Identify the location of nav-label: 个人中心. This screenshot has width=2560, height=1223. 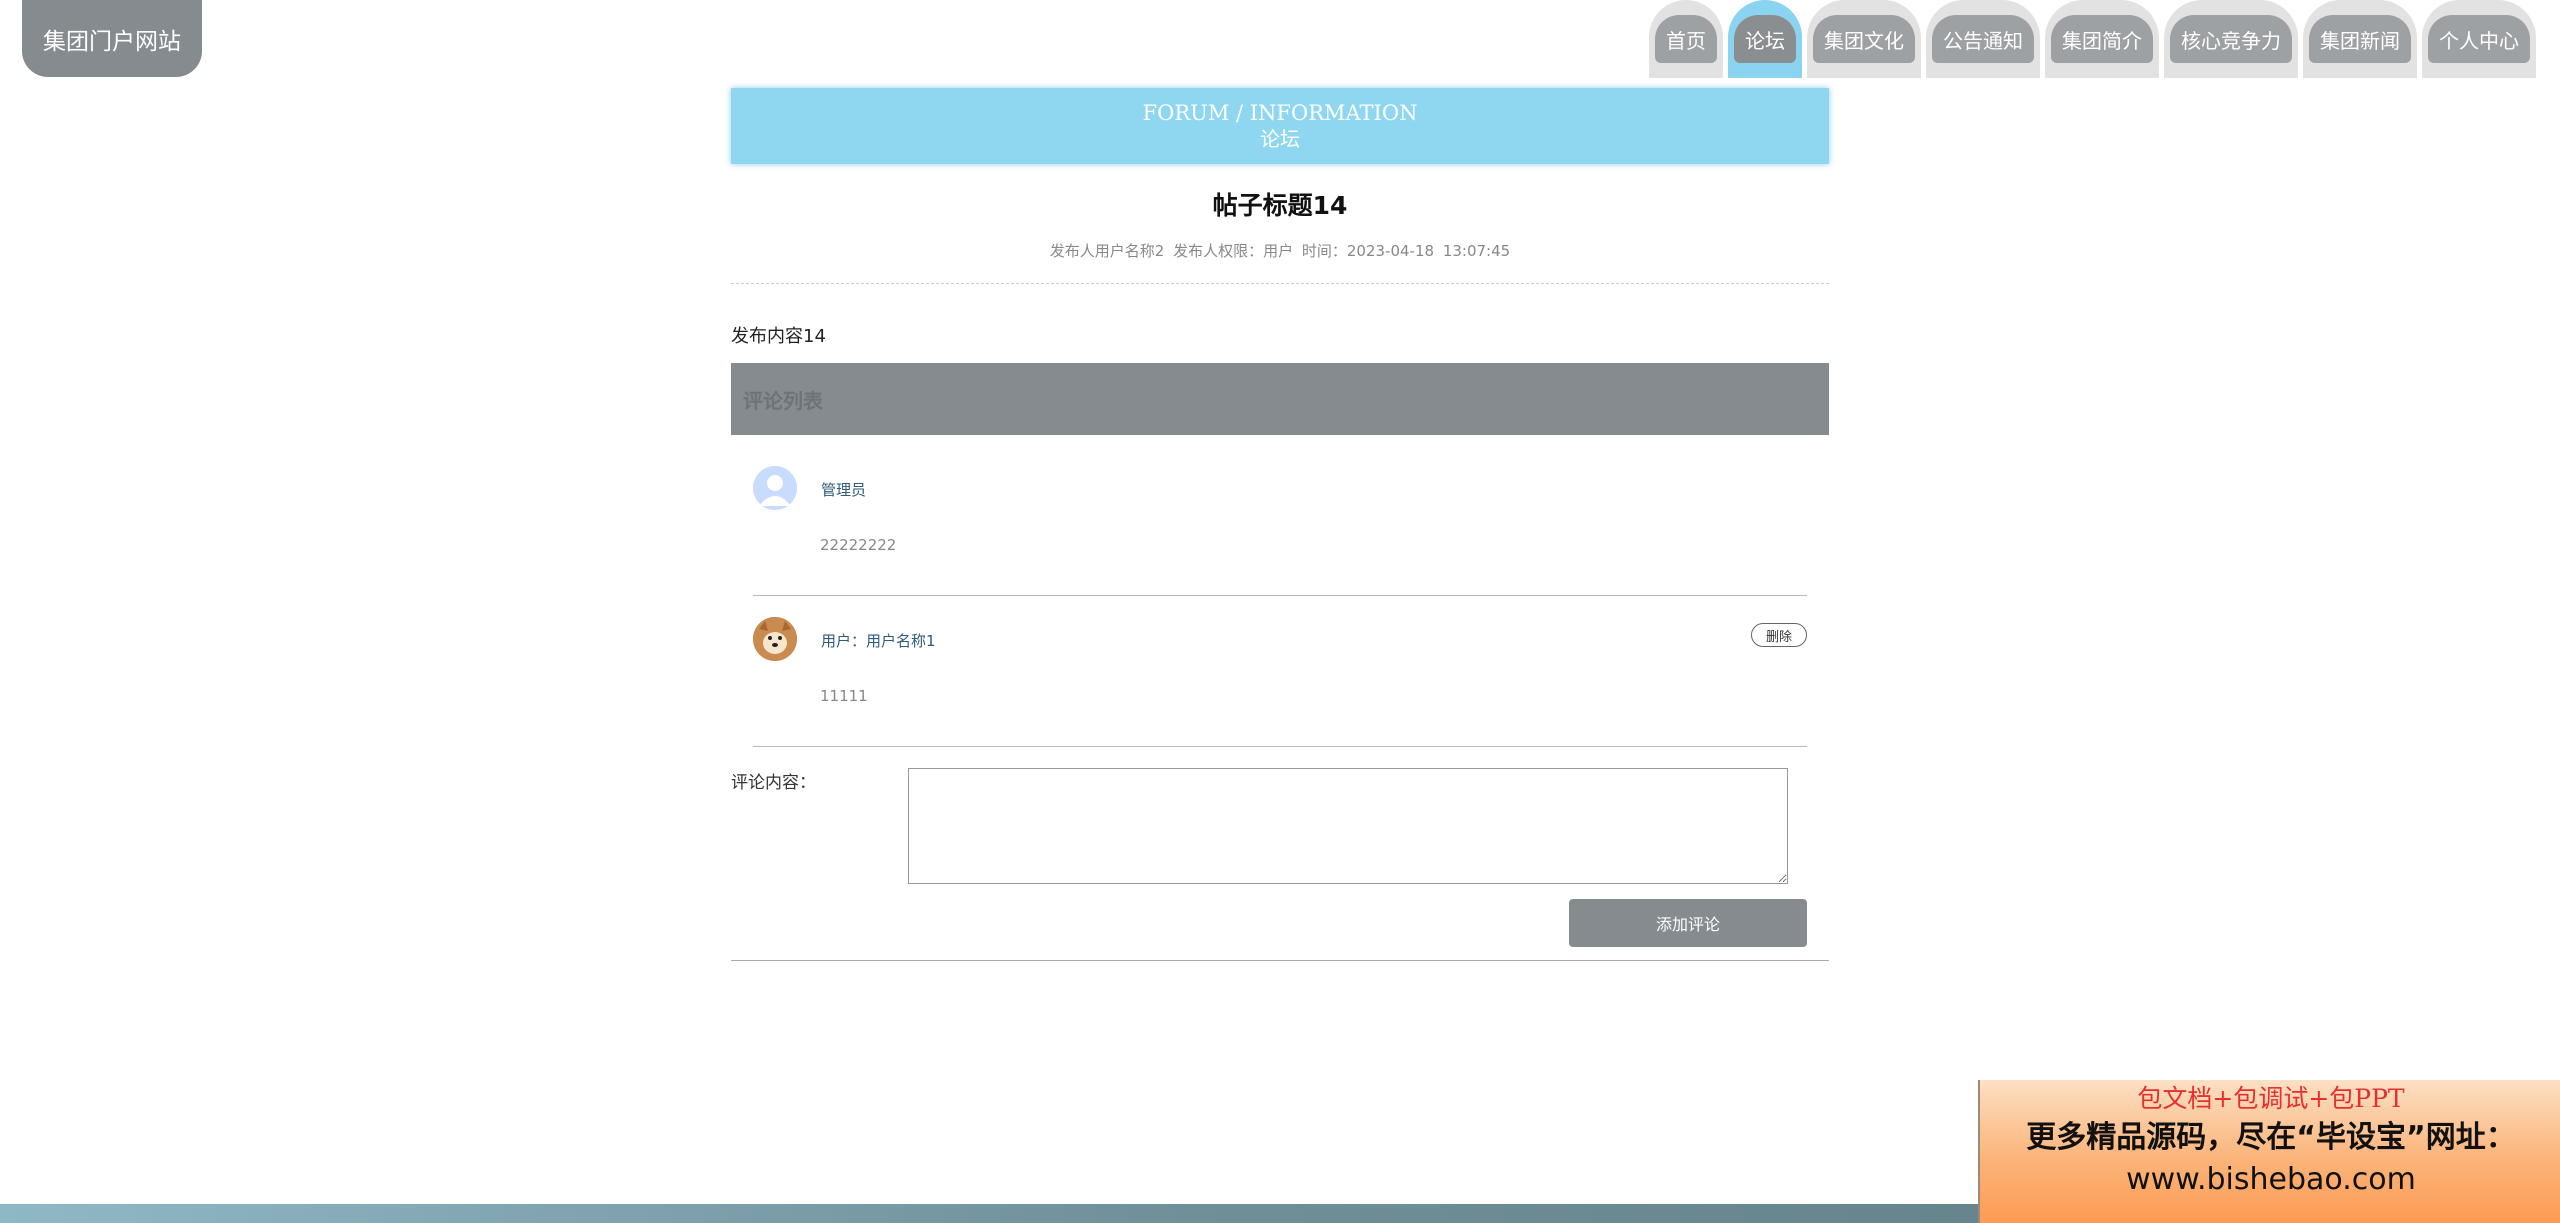
(2479, 39).